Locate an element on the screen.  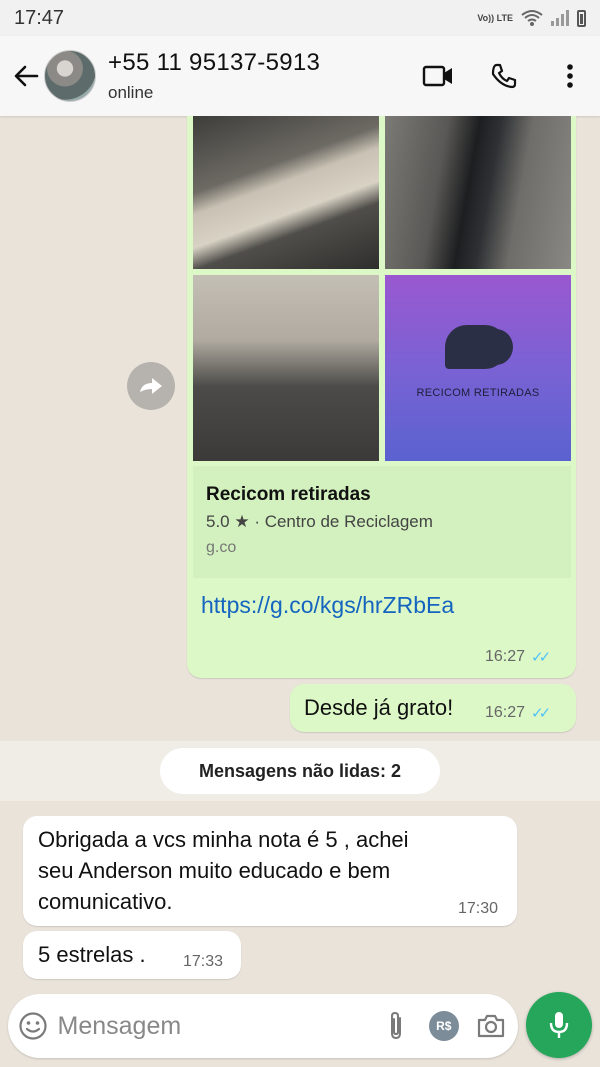
microphone-button is located at coordinates (559, 1025).